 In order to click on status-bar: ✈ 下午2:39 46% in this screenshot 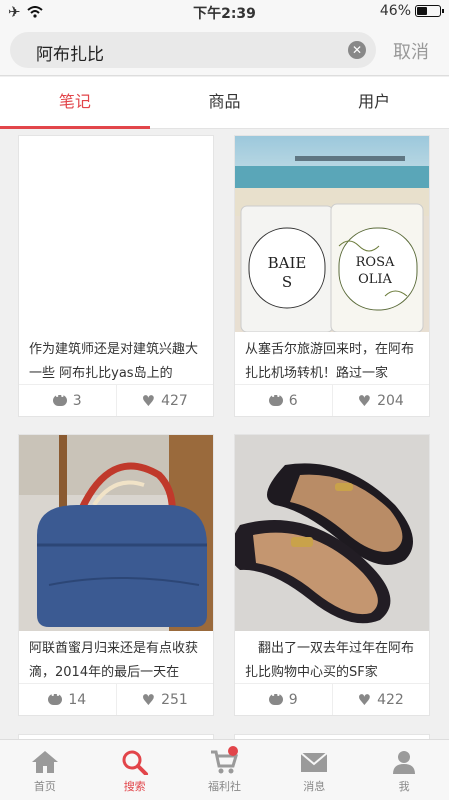, I will do `click(224, 12)`.